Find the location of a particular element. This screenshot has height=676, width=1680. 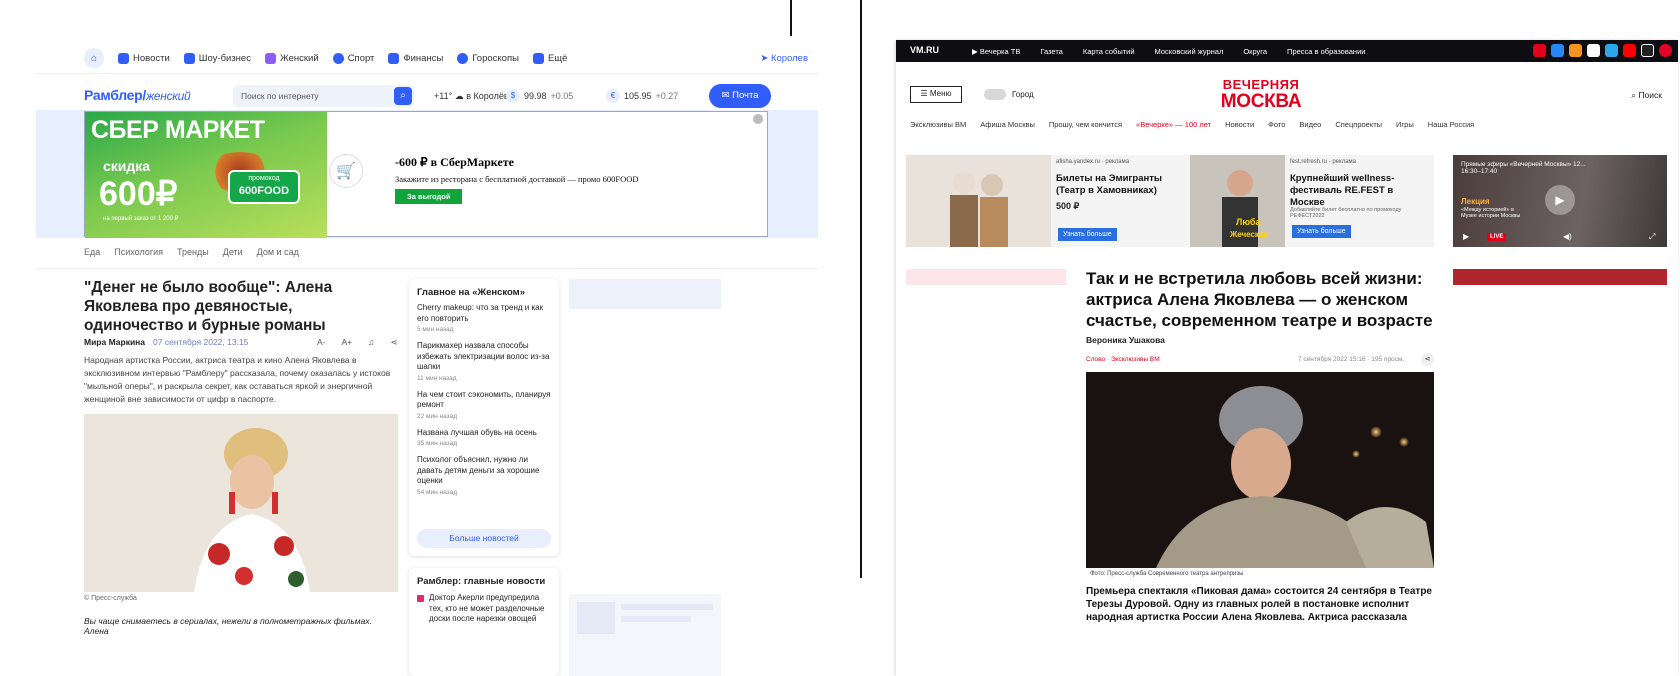

ad-brand: СБЕР МАРКЕТ is located at coordinates (178, 130).